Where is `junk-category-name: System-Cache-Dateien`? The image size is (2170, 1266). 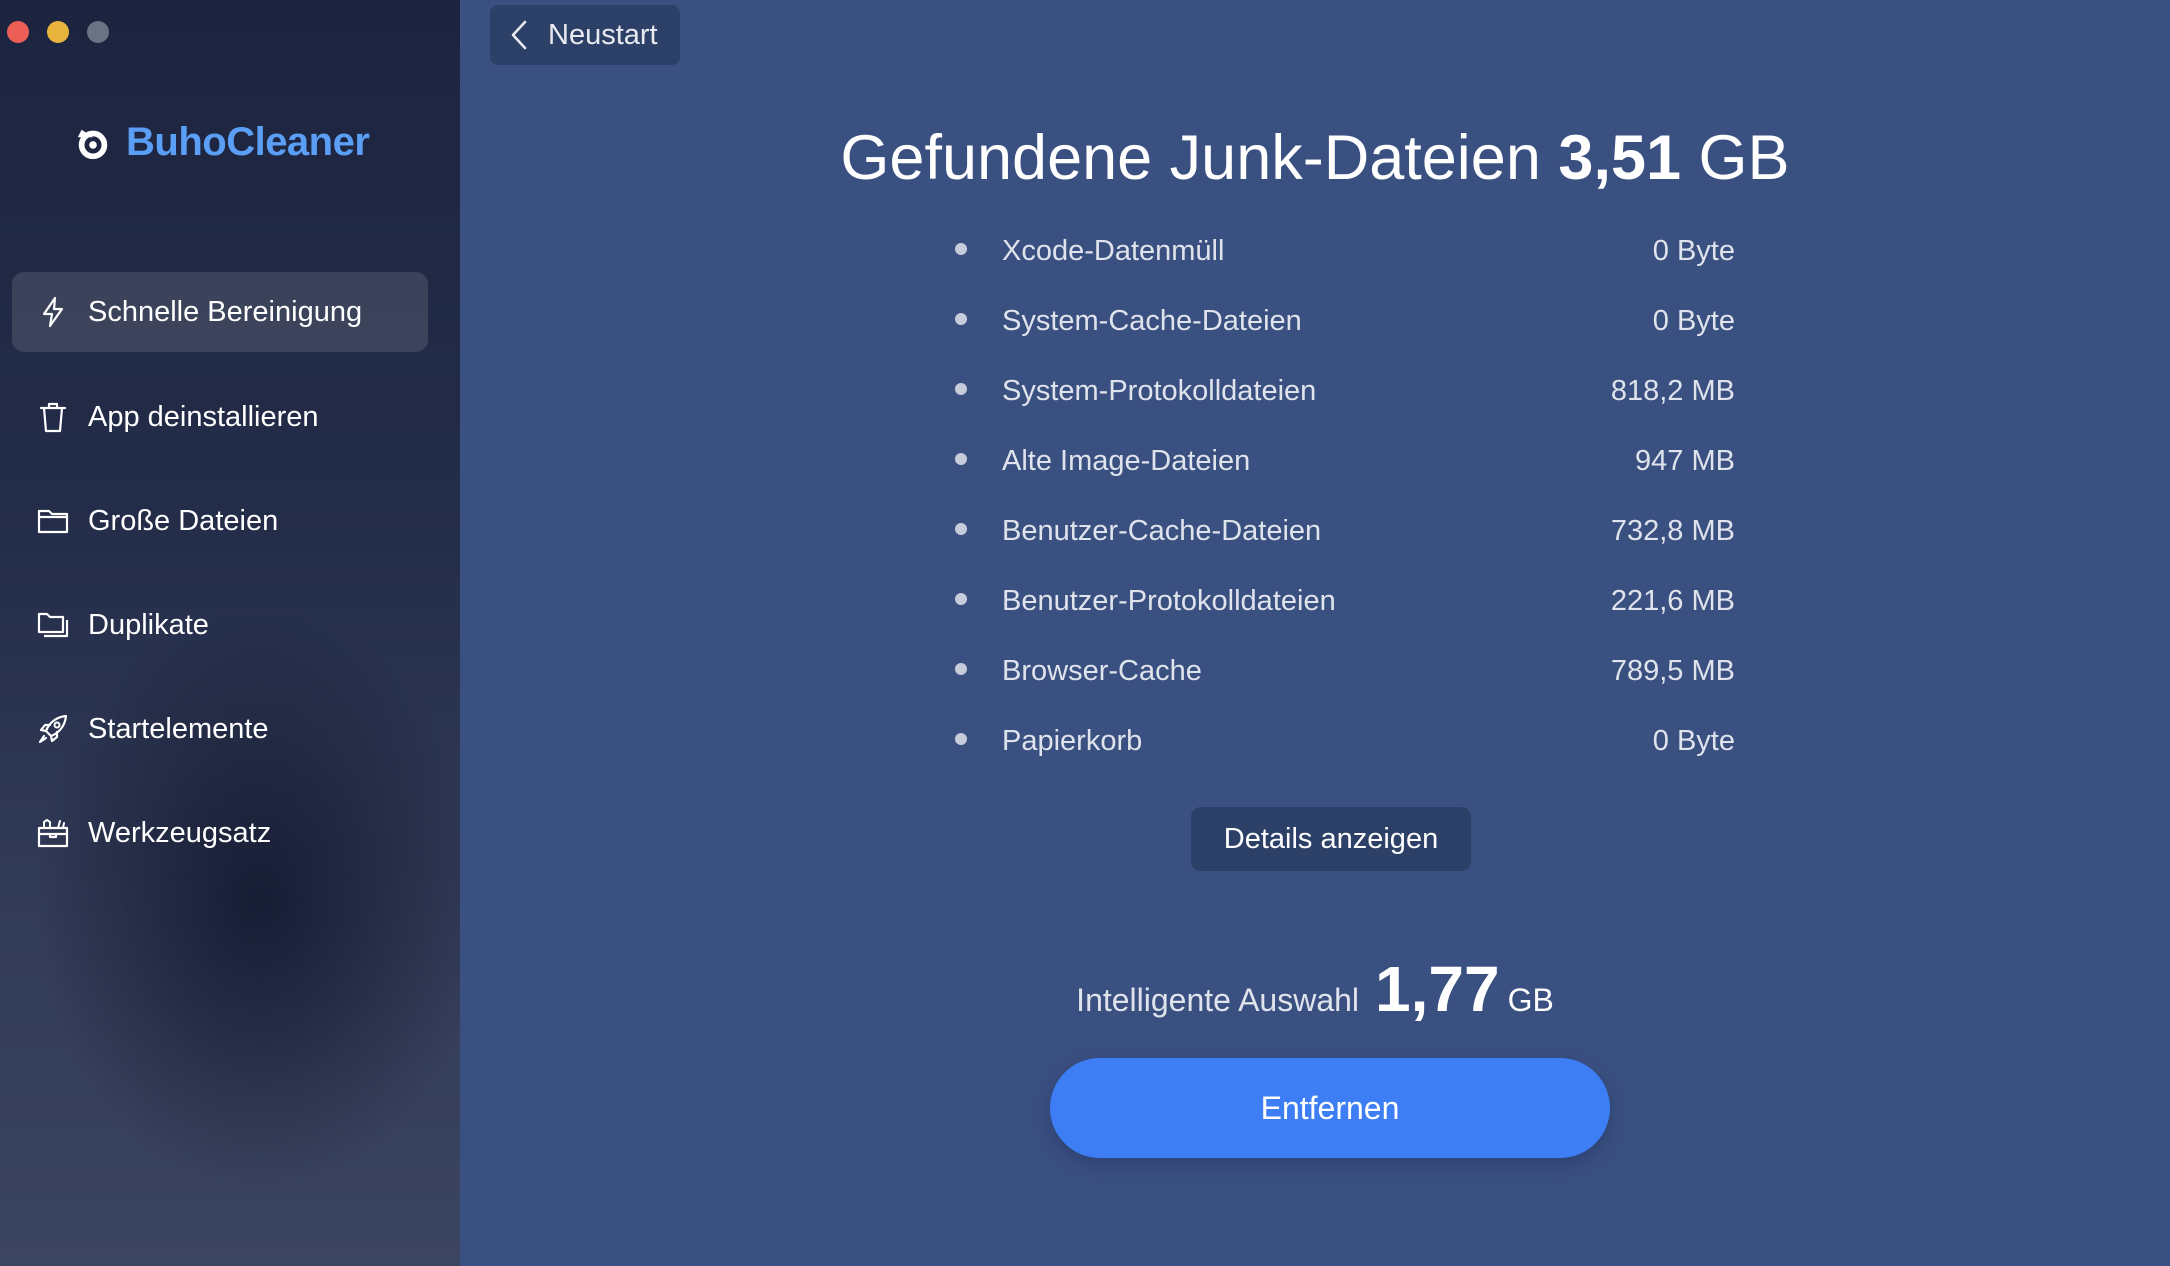 junk-category-name: System-Cache-Dateien is located at coordinates (1152, 321).